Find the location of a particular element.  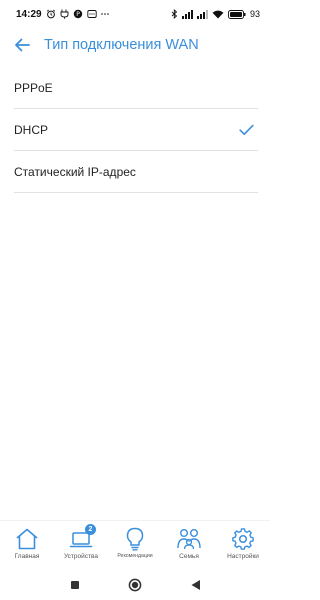

option-static-ip: Статический IP-адрес is located at coordinates (136, 172).